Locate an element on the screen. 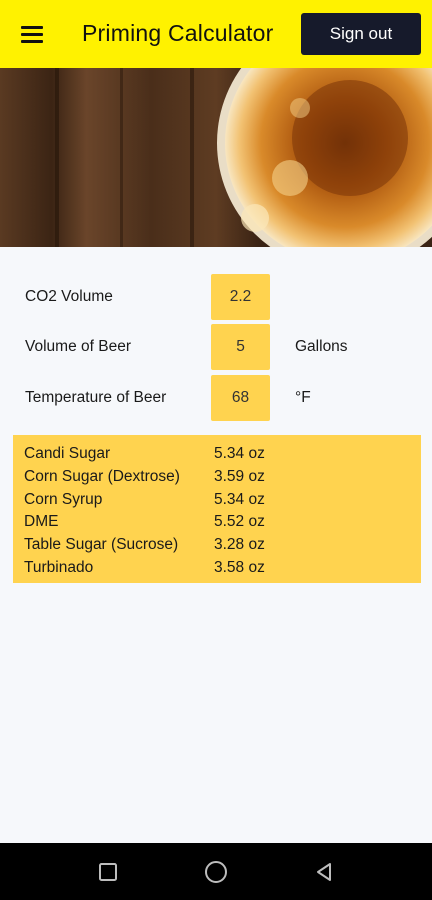  app-bar: Priming Calculator Sign out is located at coordinates (216, 34).